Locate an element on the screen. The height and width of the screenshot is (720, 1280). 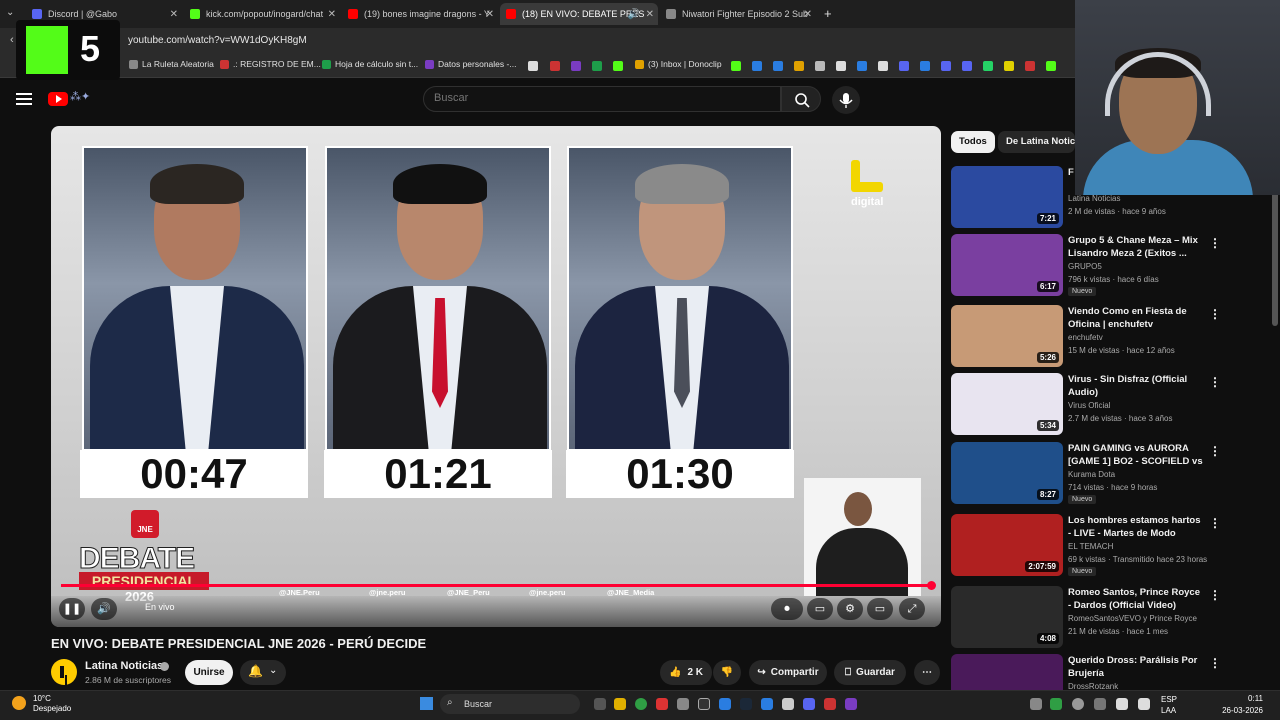
chip-all: Todos is located at coordinates (973, 142).